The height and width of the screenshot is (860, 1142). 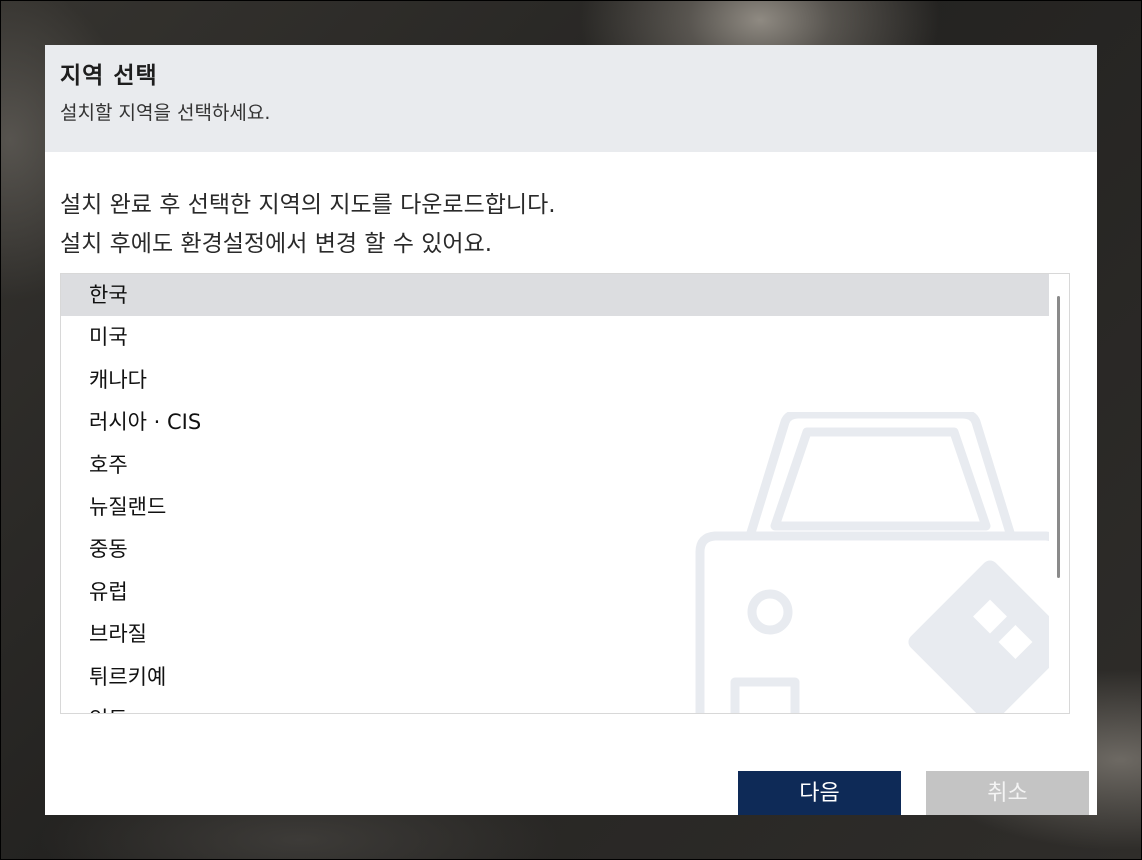 What do you see at coordinates (109, 76) in the screenshot?
I see `dialog-title: 지역 선택` at bounding box center [109, 76].